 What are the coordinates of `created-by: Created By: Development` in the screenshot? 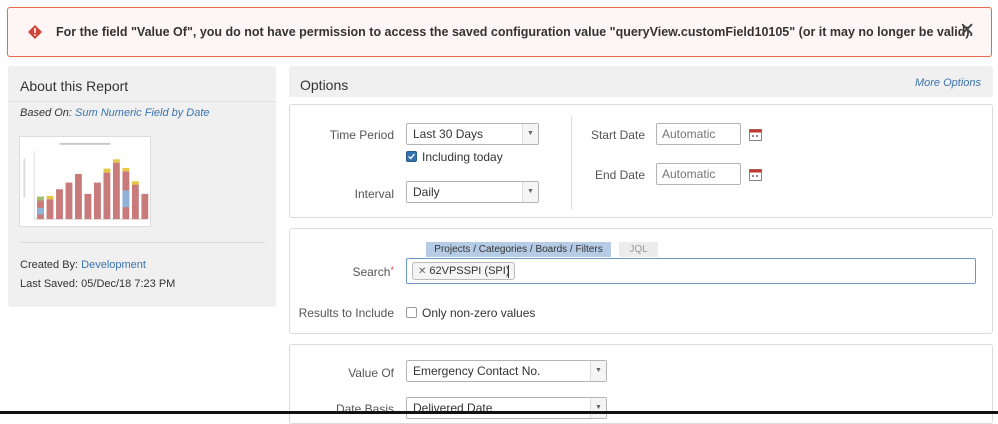 It's located at (83, 265).